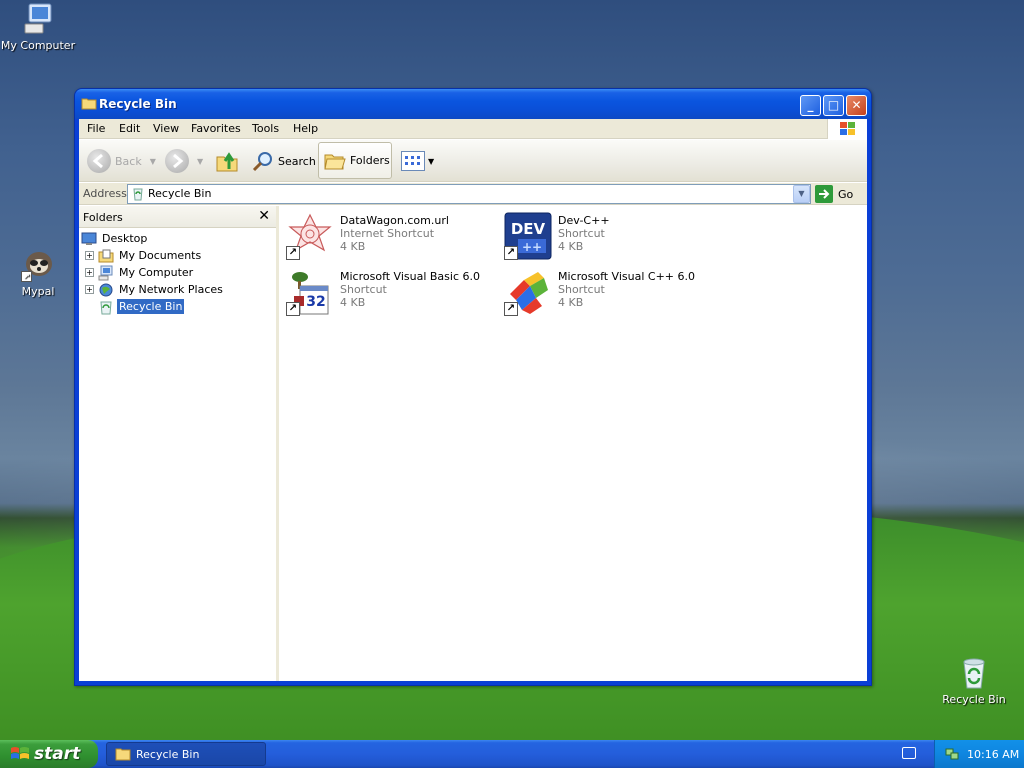 The image size is (1024, 768). Describe the element at coordinates (38, 291) in the screenshot. I see `desktop-icon-label: Mypal` at that location.